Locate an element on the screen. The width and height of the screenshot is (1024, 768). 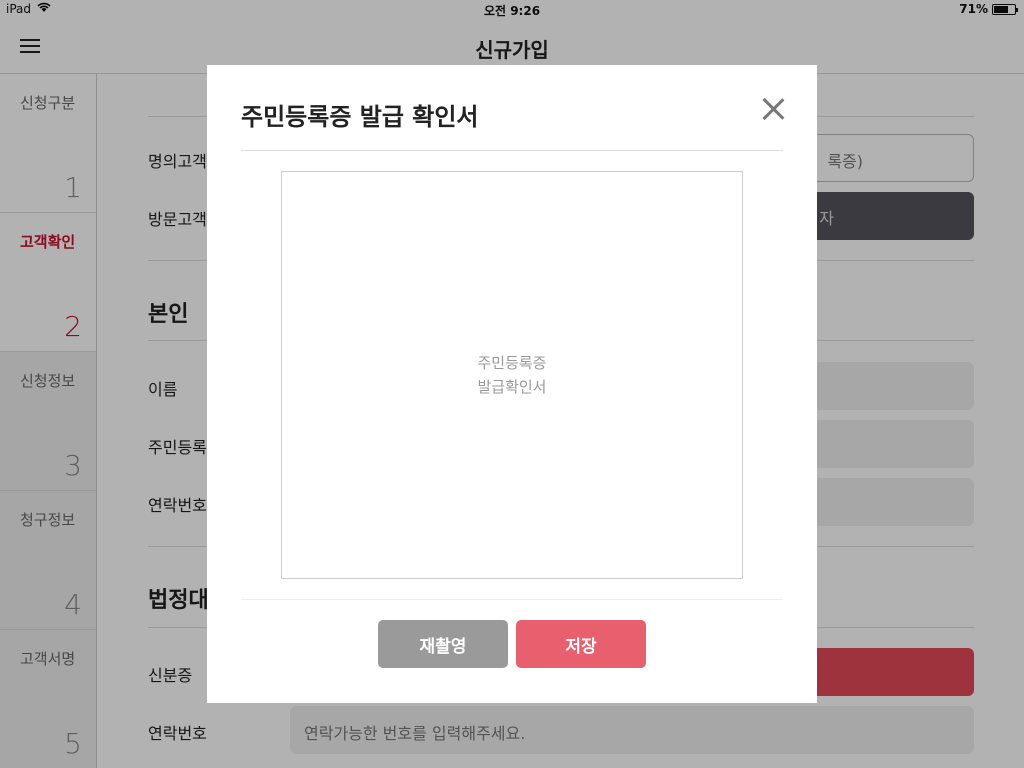
preview-line-2: 발급확인서 is located at coordinates (512, 387).